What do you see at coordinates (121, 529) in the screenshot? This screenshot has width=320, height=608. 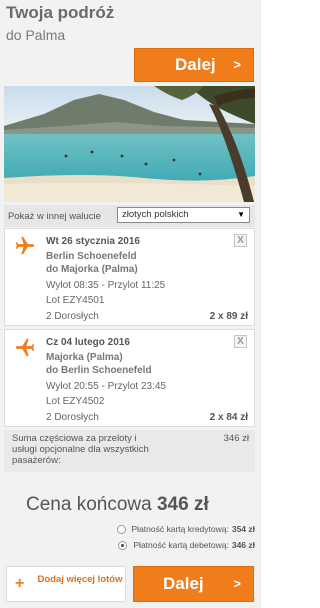 I see `radio-button` at bounding box center [121, 529].